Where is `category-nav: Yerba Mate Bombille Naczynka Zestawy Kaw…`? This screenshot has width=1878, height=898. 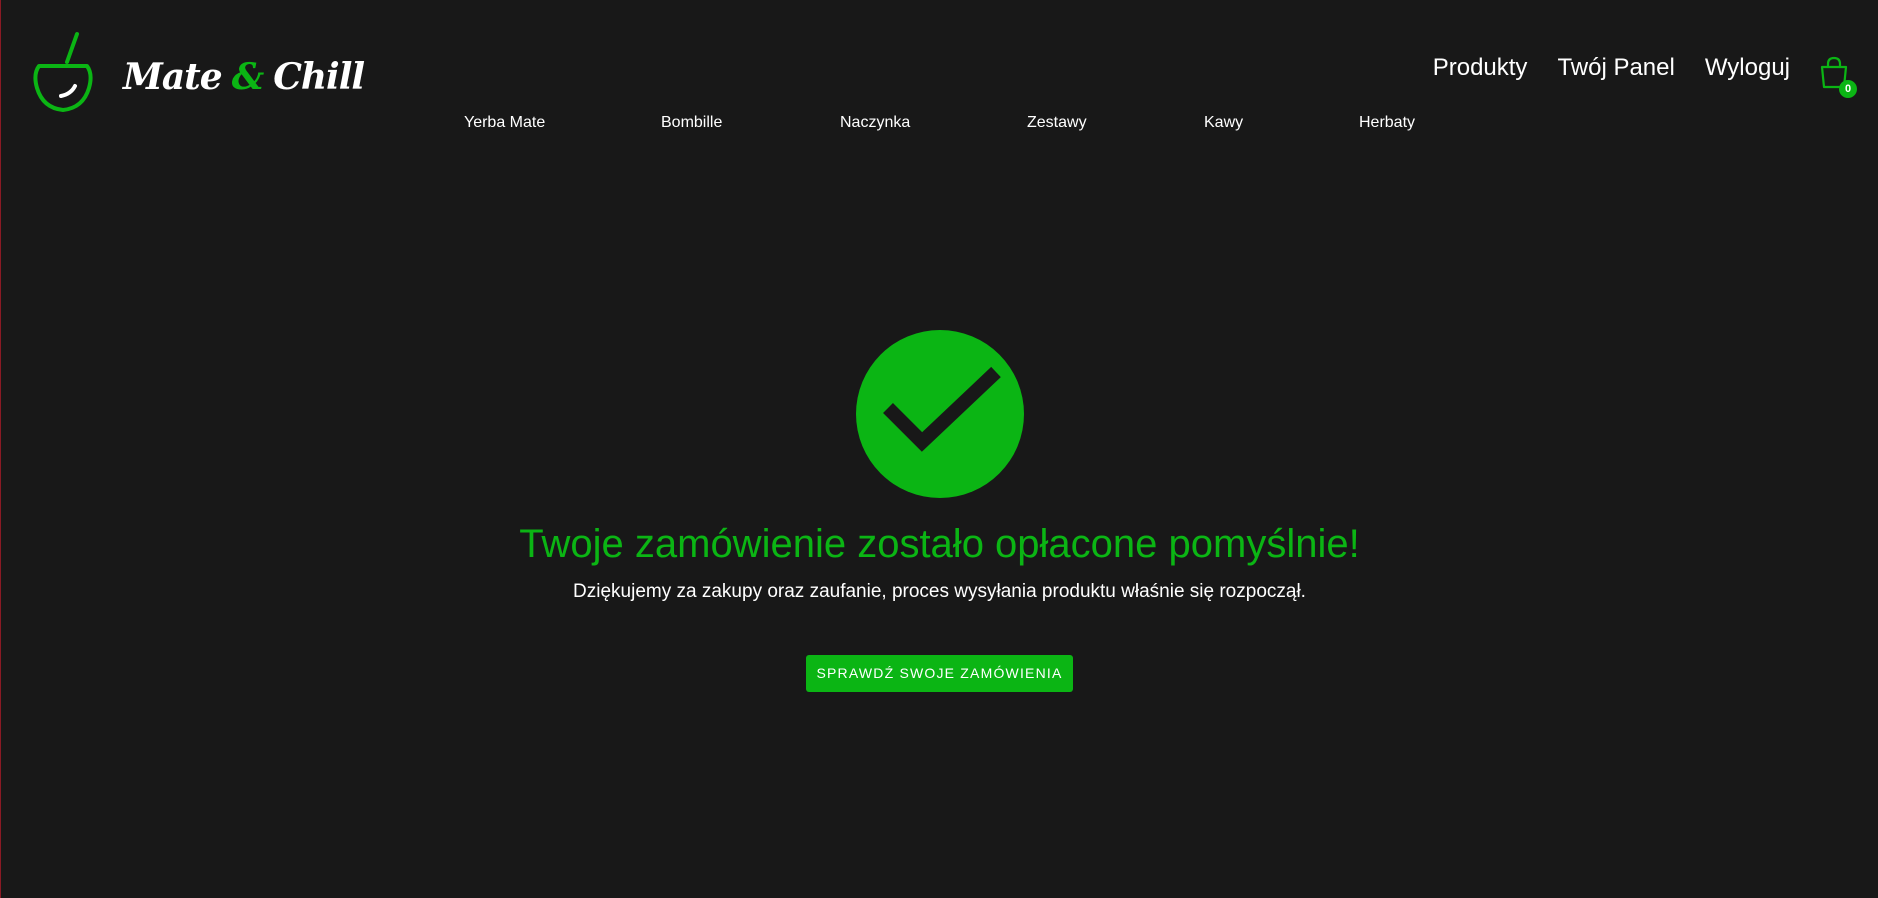
category-nav: Yerba Mate Bombille Naczynka Zestawy Kaw… is located at coordinates (939, 124).